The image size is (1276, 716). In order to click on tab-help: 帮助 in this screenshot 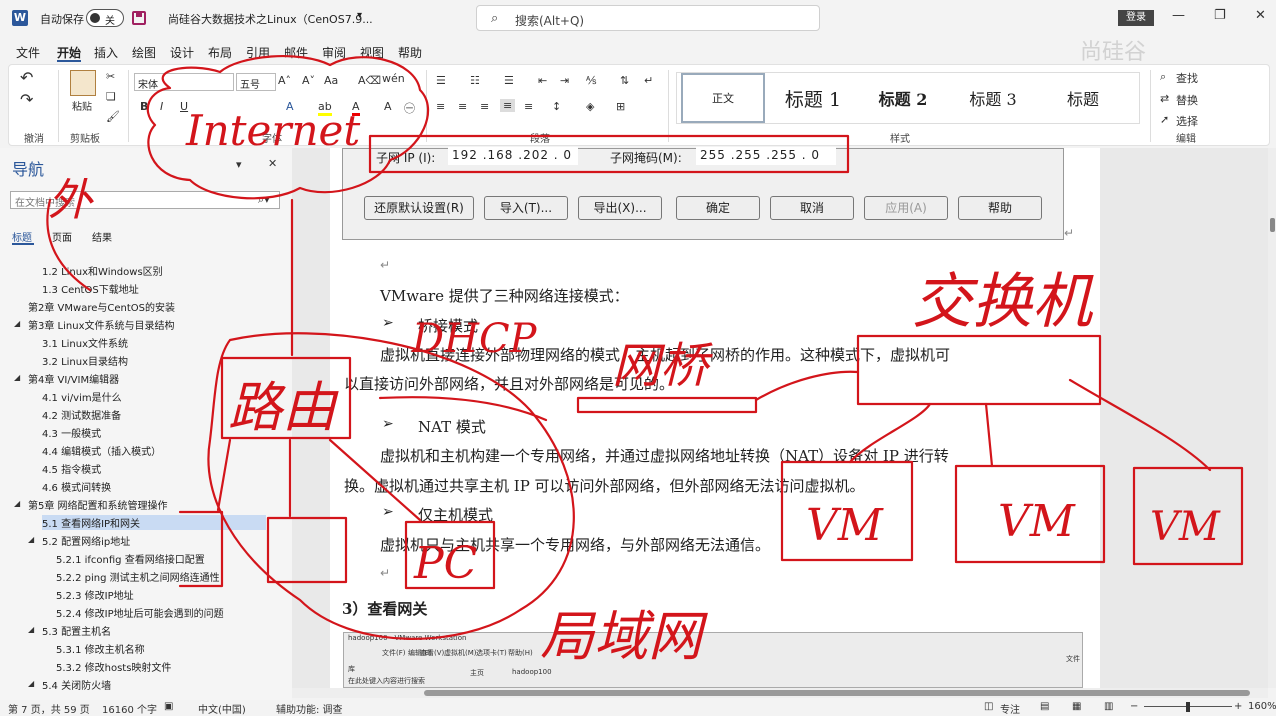, I will do `click(410, 52)`.